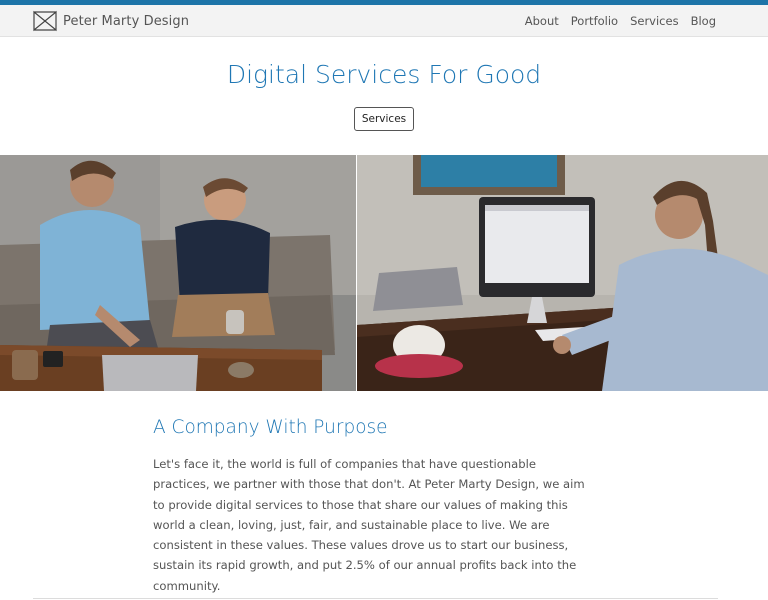 This screenshot has height=600, width=768. Describe the element at coordinates (270, 427) in the screenshot. I see `about-title: A Company With Purpose` at that location.